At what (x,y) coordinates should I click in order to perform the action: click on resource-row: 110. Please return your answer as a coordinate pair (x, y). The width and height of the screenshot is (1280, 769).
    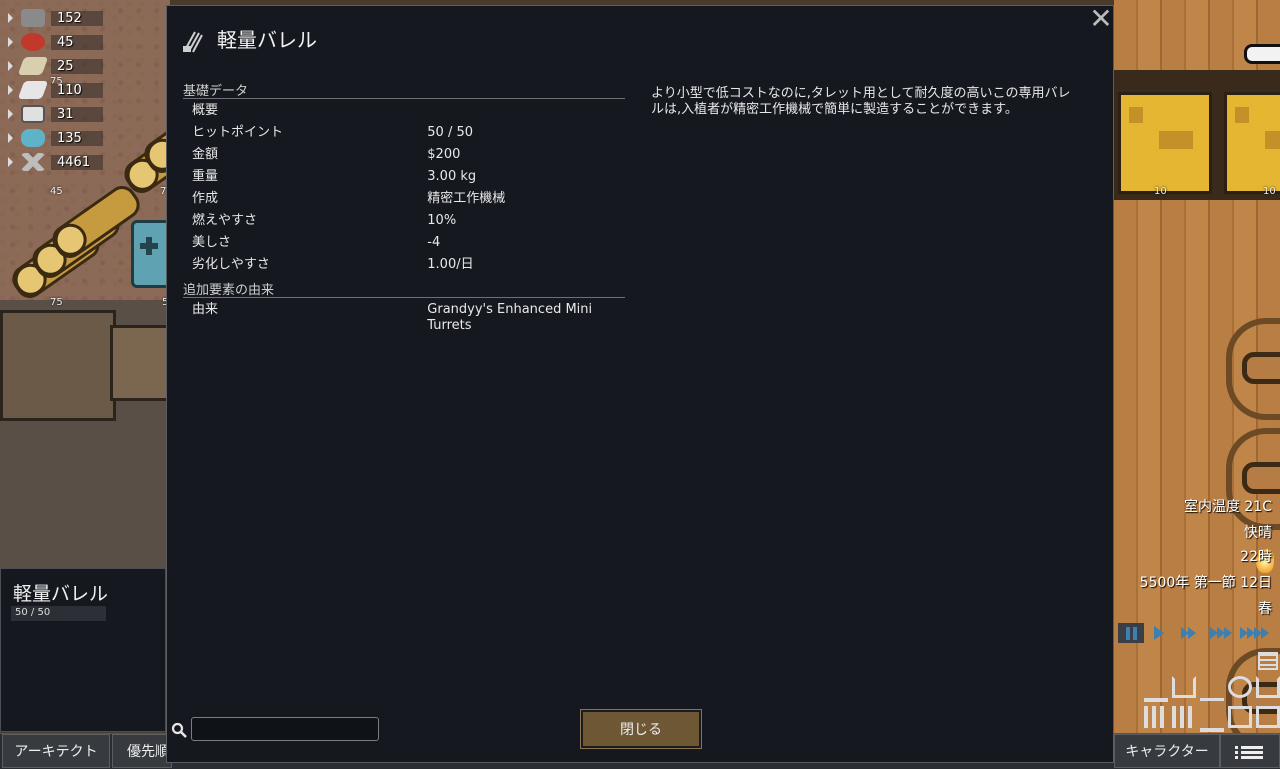
    Looking at the image, I should click on (55, 90).